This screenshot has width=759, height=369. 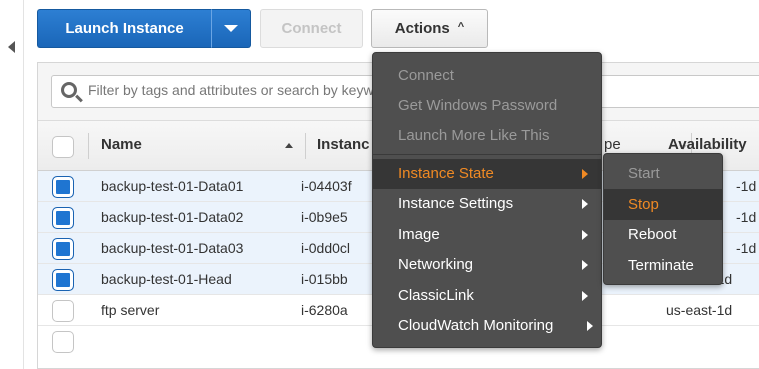 I want to click on cell-instance-id: i-04403f, so click(x=326, y=186).